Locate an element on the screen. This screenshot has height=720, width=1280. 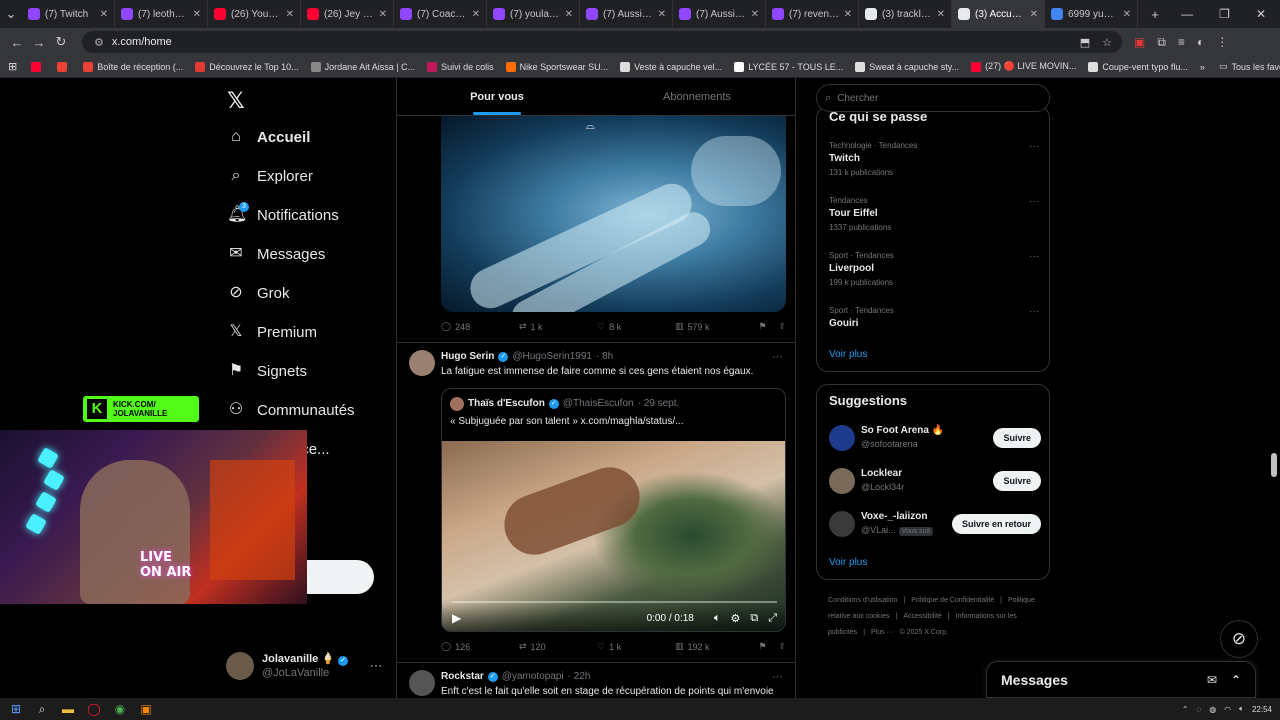
nav-item-grok: ⊘ Grok is located at coordinates (258, 293).